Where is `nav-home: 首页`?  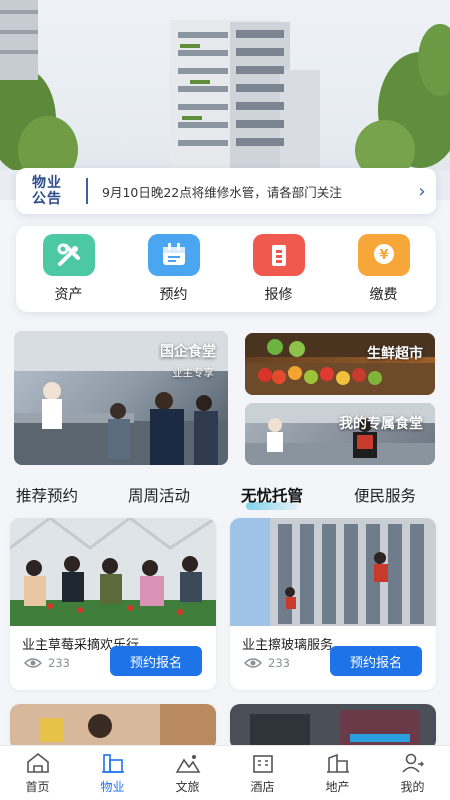
nav-home: 首页 is located at coordinates (37, 773).